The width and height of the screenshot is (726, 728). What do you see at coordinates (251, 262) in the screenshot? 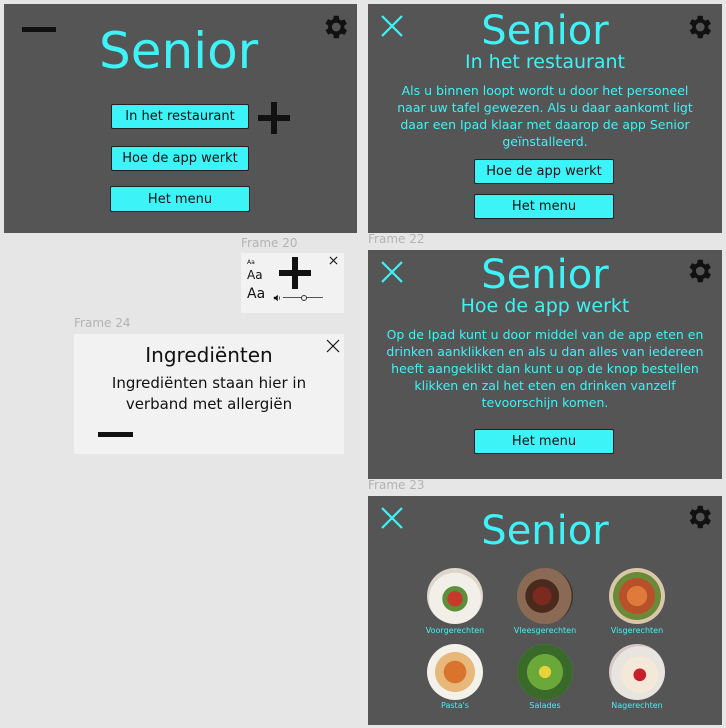
I see `text-size-small: Aa` at bounding box center [251, 262].